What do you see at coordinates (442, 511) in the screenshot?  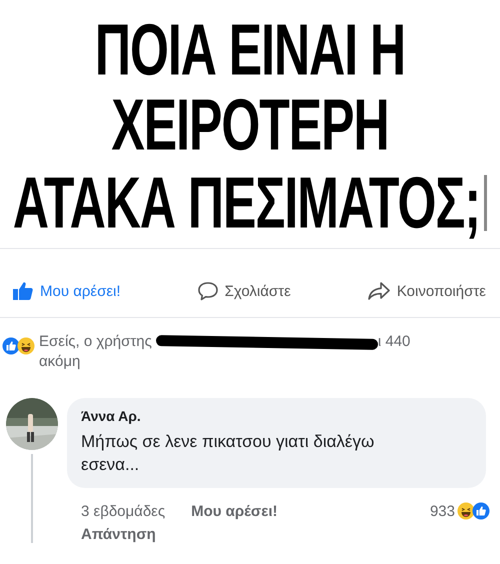 I see `reaction-count: 933` at bounding box center [442, 511].